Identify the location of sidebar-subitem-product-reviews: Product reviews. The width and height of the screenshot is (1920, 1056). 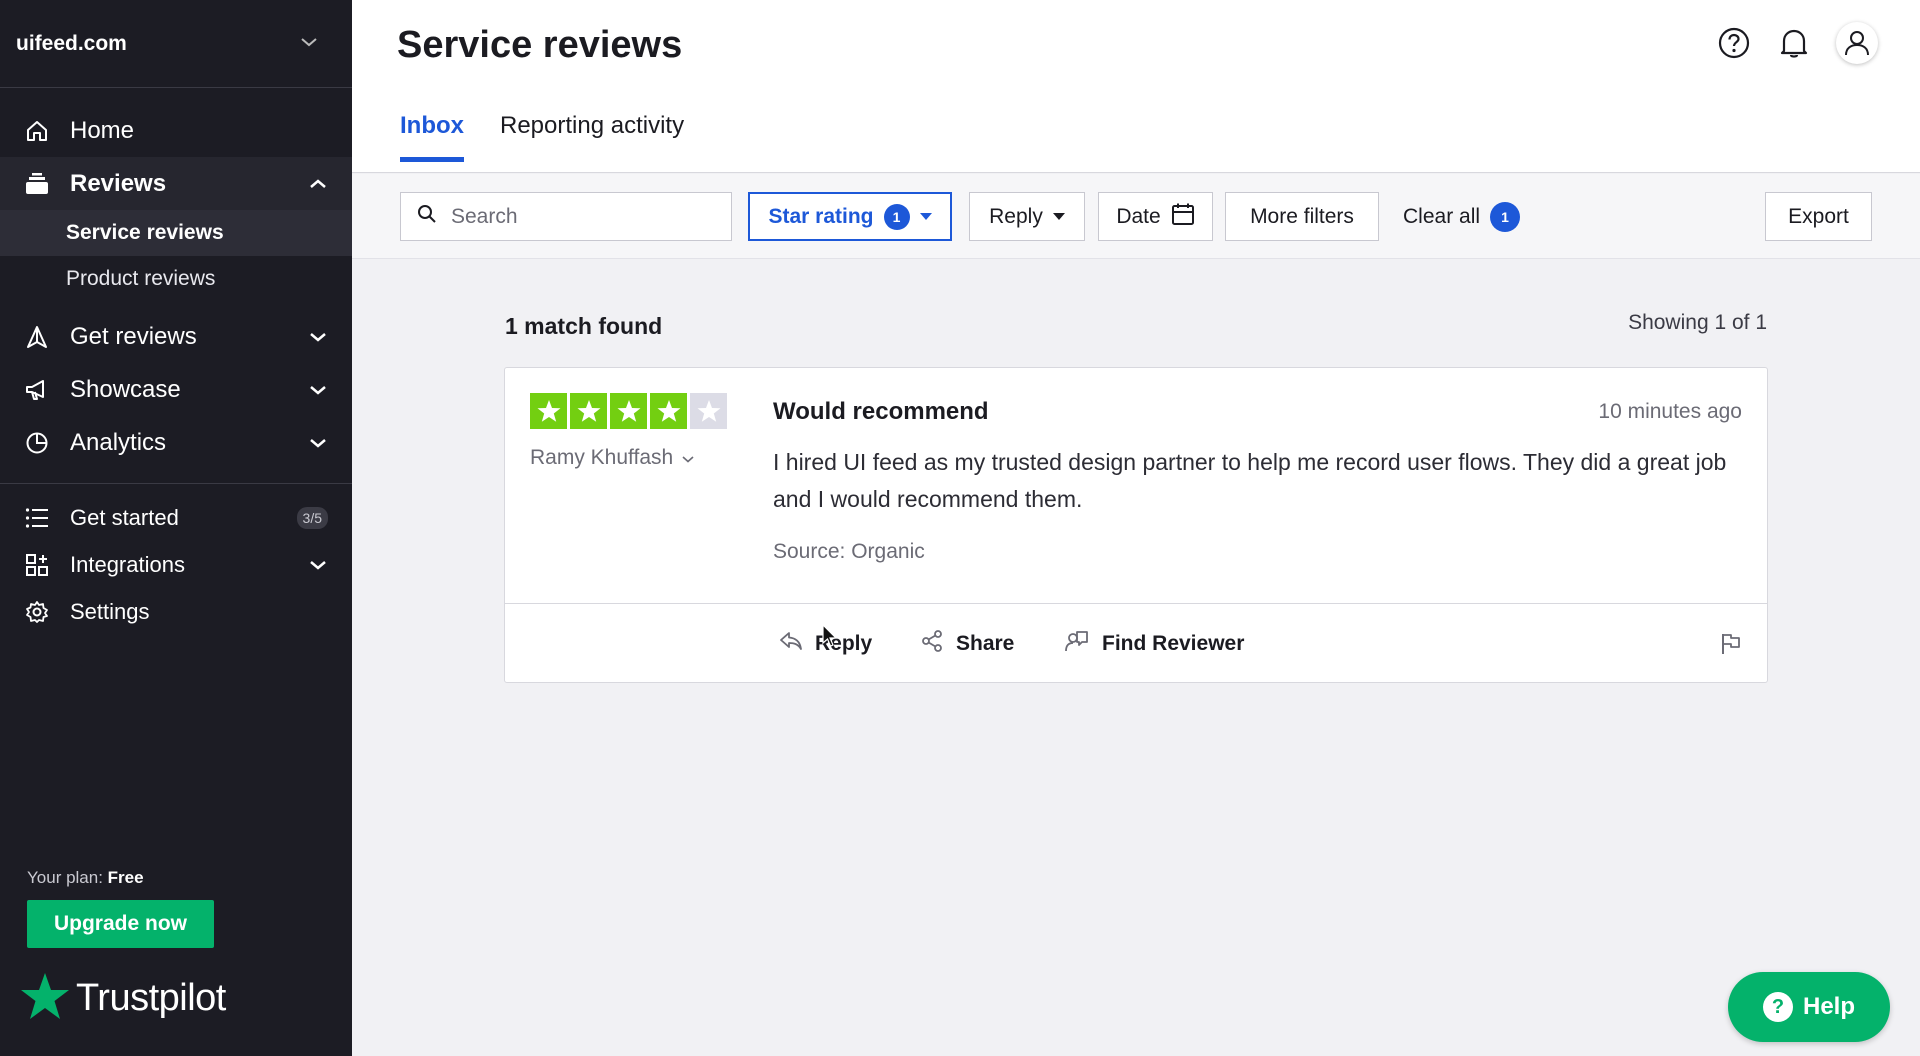
(176, 279).